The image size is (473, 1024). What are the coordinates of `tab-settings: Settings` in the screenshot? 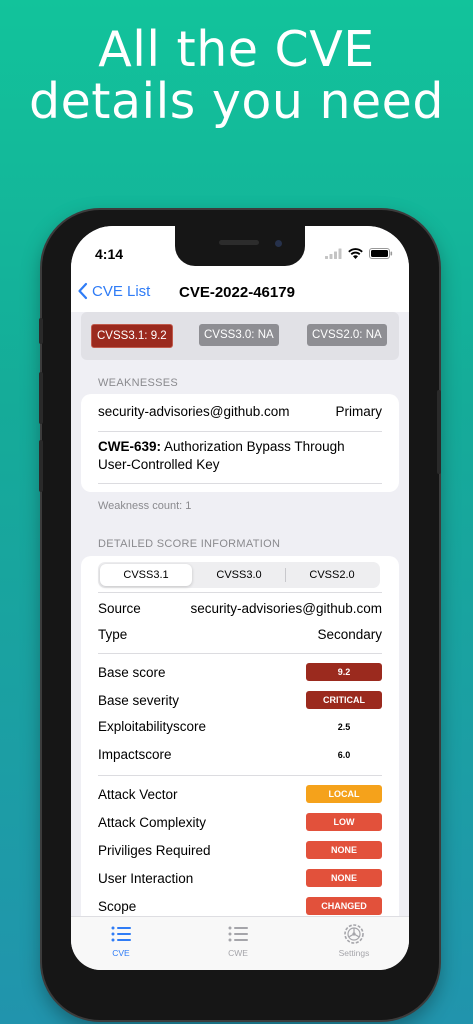 It's located at (354, 940).